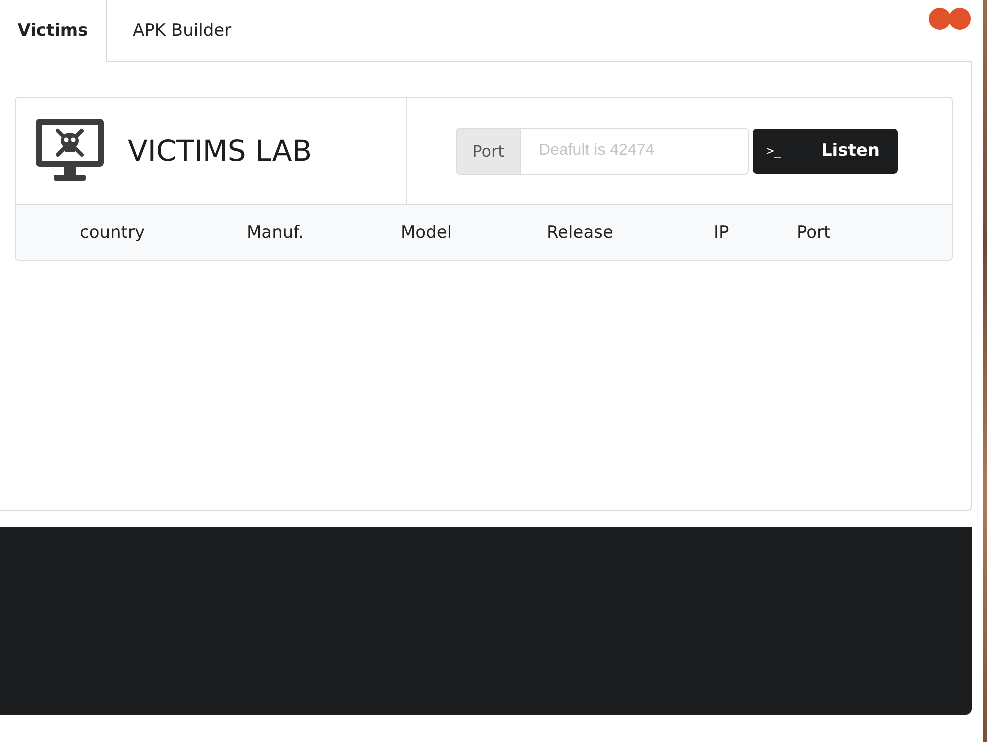 This screenshot has height=742, width=987. I want to click on column-header: Port, so click(814, 232).